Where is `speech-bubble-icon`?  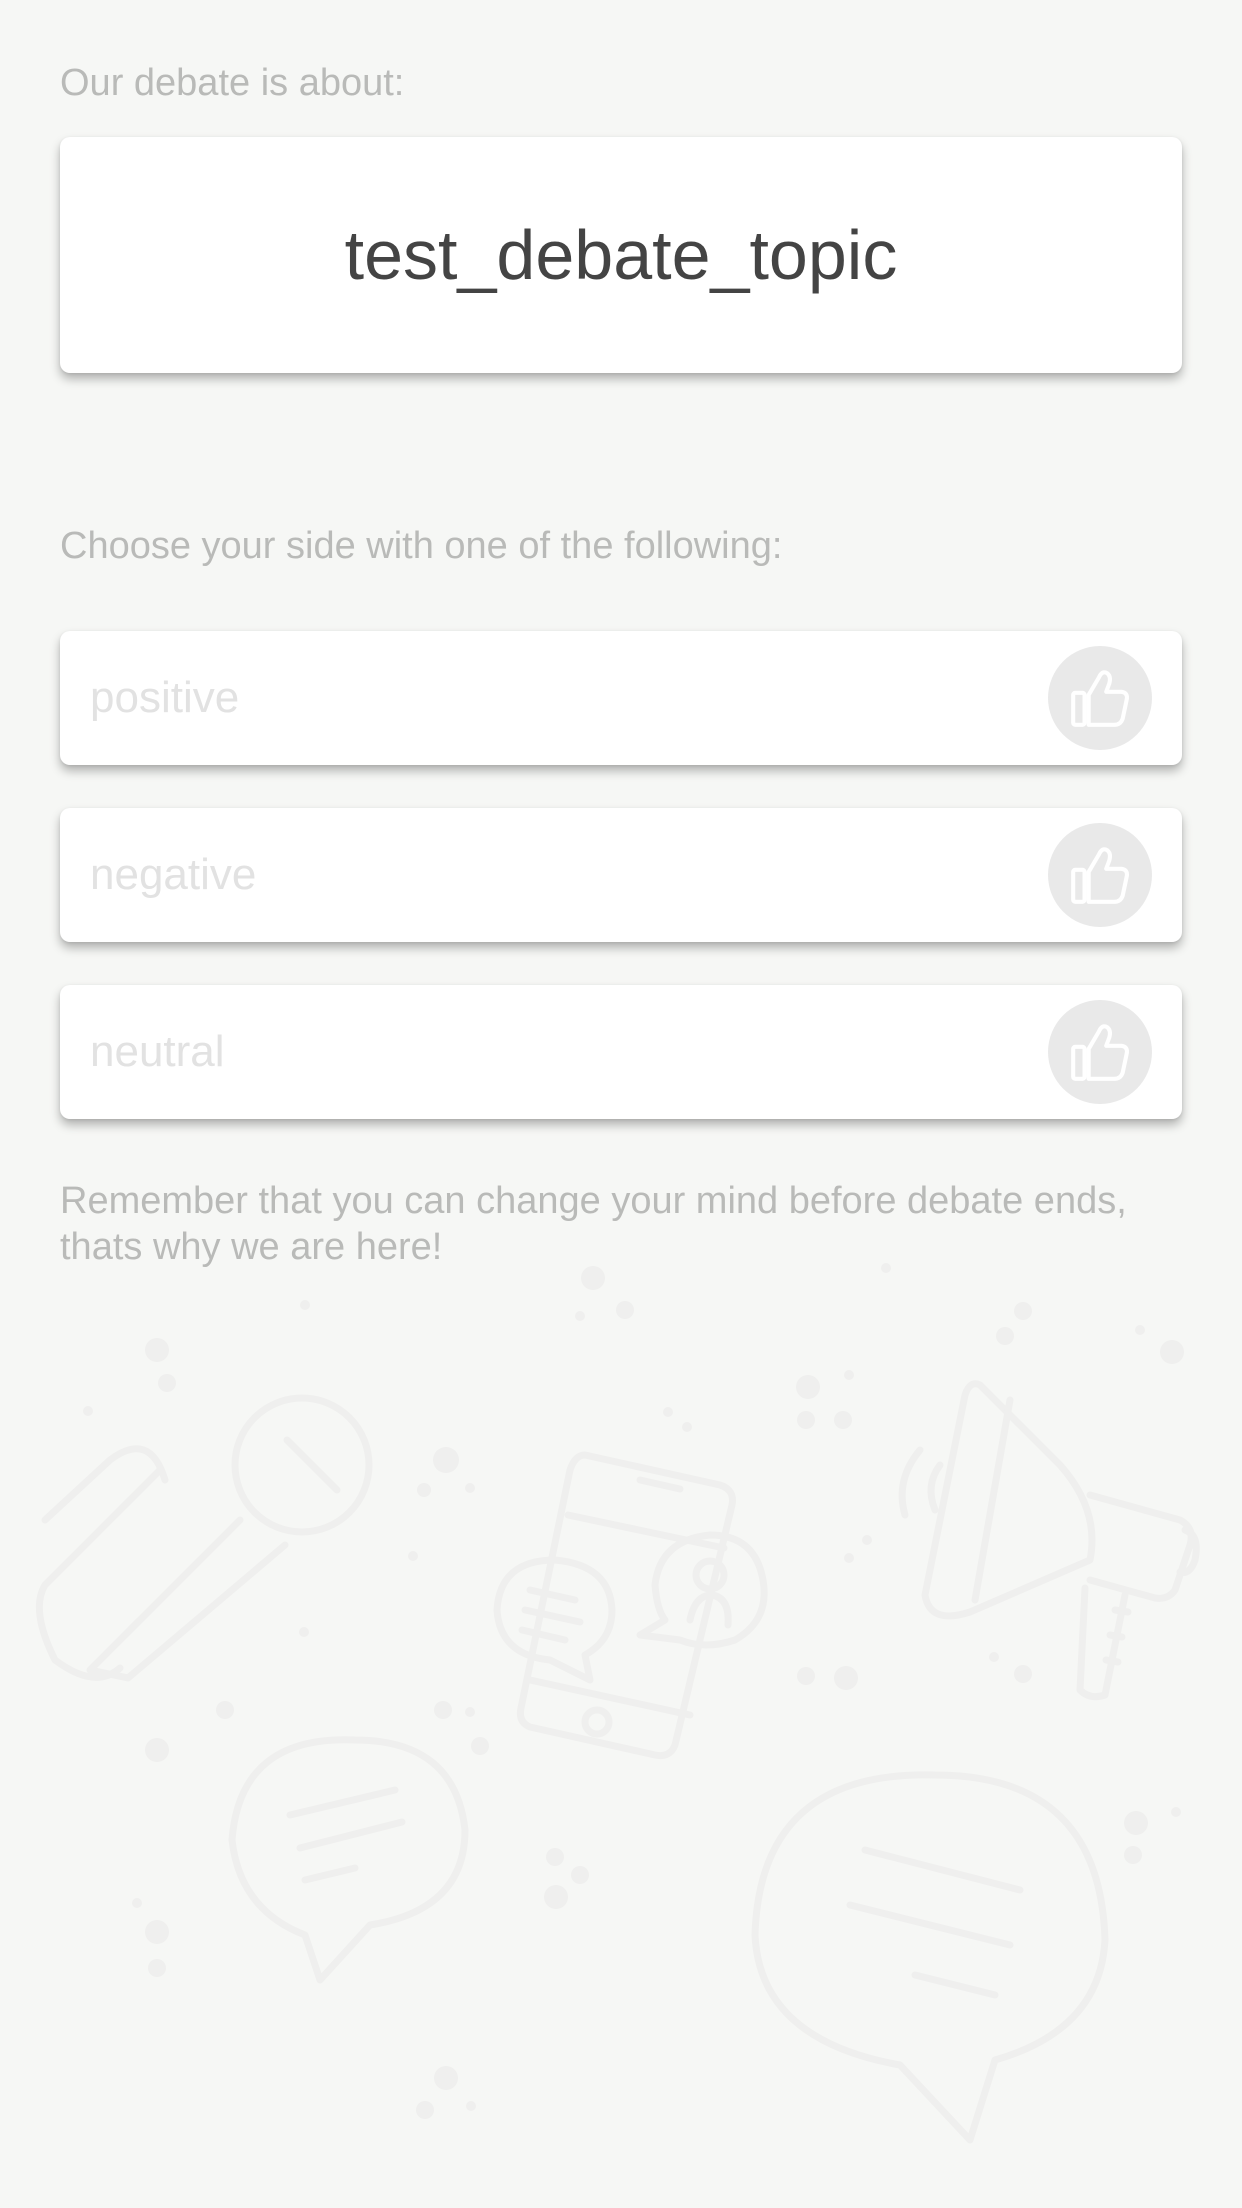
speech-bubble-icon is located at coordinates (348, 1860).